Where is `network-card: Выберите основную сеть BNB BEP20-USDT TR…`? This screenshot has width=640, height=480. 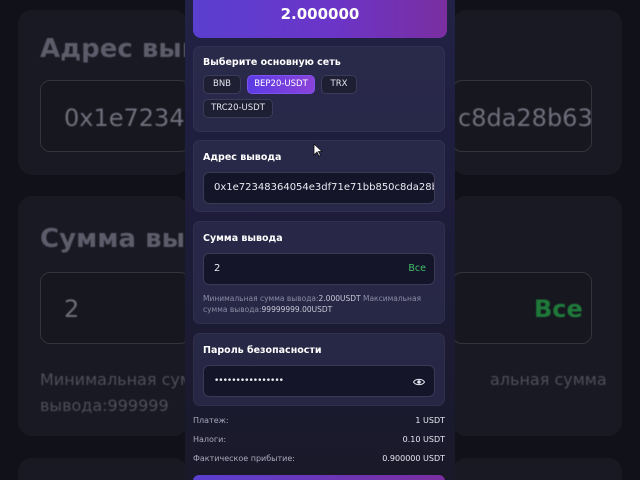 network-card: Выберите основную сеть BNB BEP20-USDT TR… is located at coordinates (319, 89).